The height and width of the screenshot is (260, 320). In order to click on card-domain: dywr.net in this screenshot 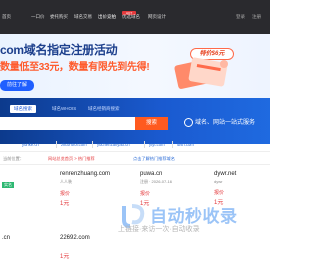, I will do `click(225, 174)`.